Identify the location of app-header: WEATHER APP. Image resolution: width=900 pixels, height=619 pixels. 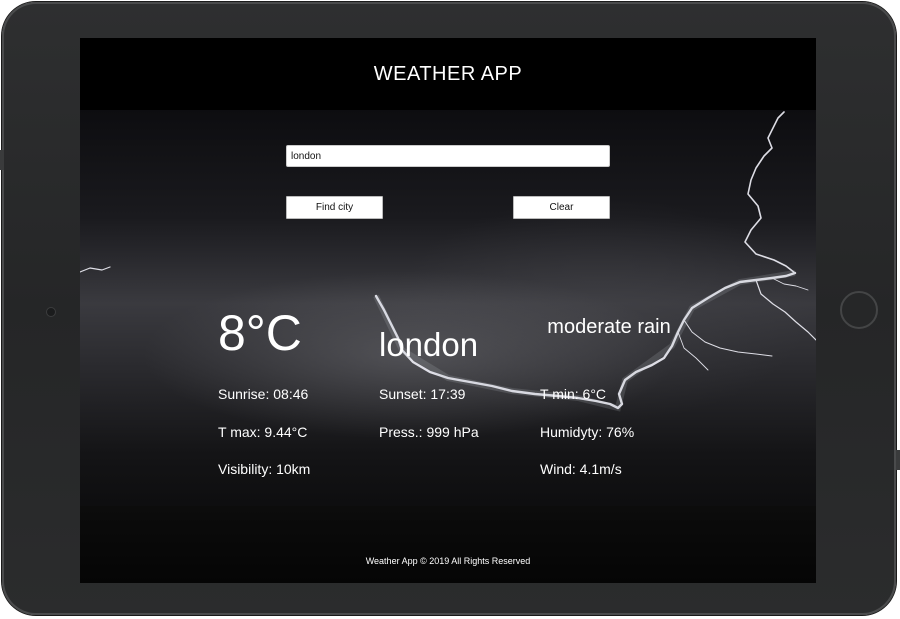
(448, 74).